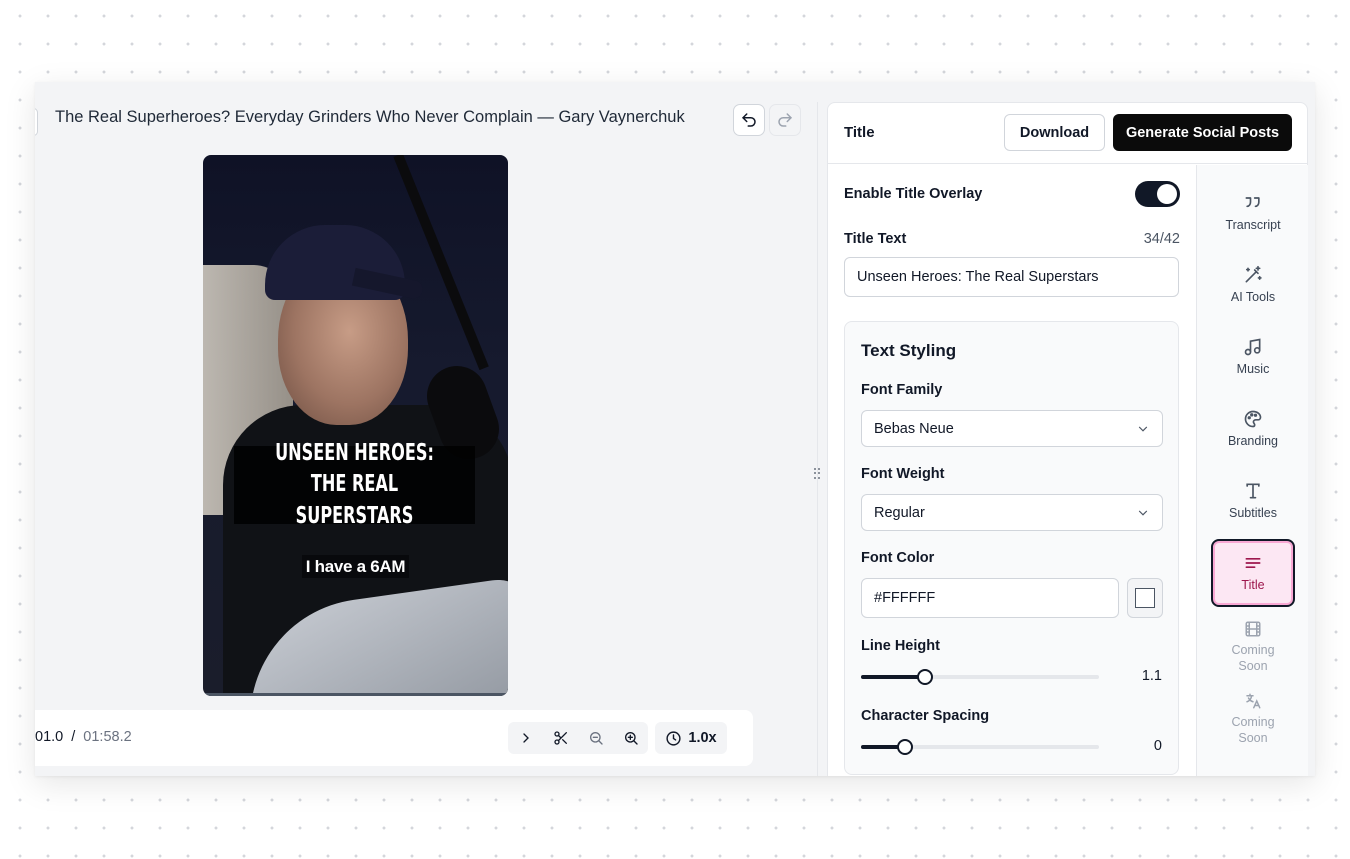 This screenshot has height=859, width=1350. Describe the element at coordinates (1253, 225) in the screenshot. I see `sidebar-item-label: Transcript` at that location.